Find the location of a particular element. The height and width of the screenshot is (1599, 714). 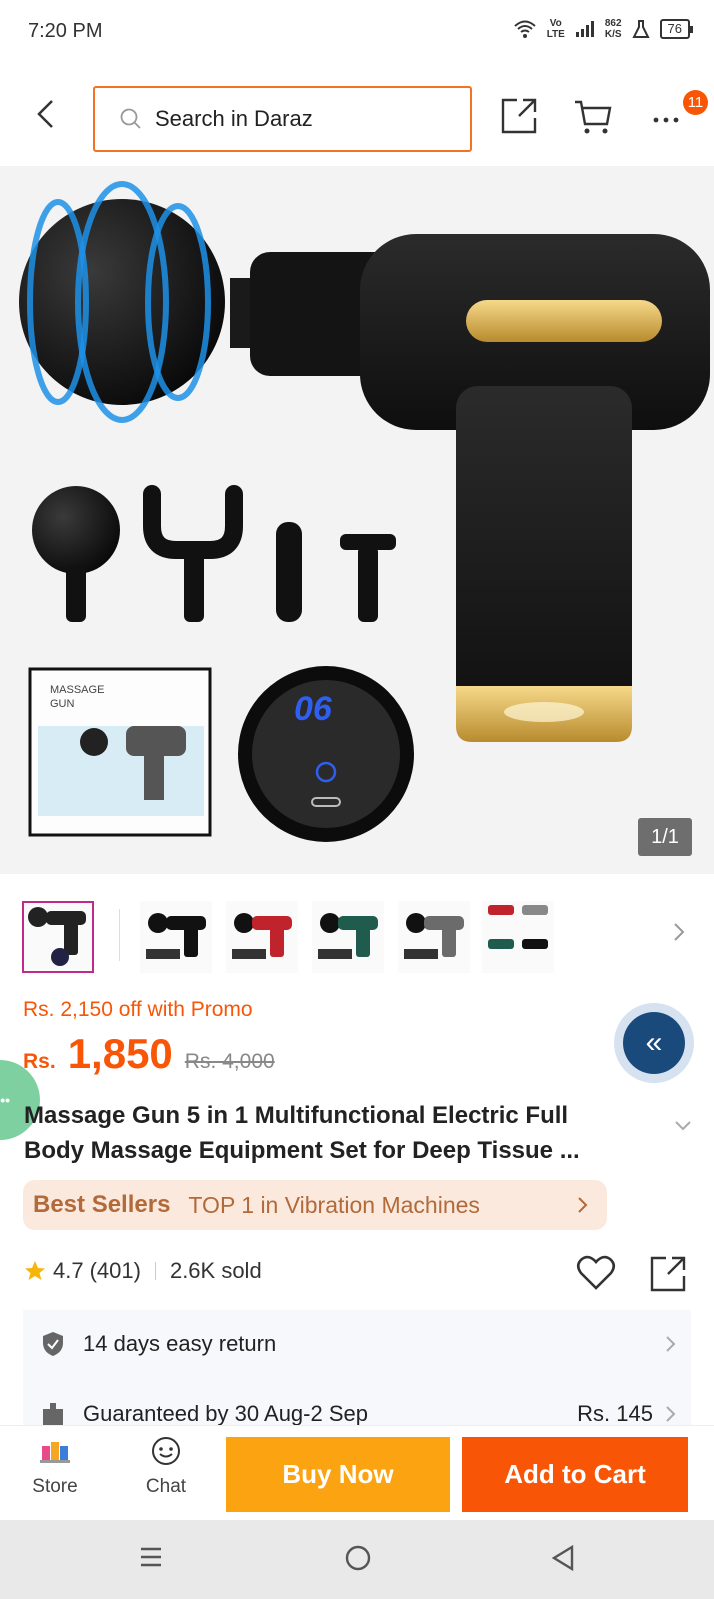

top-nav: Search in Daraz 11 is located at coordinates (357, 114).